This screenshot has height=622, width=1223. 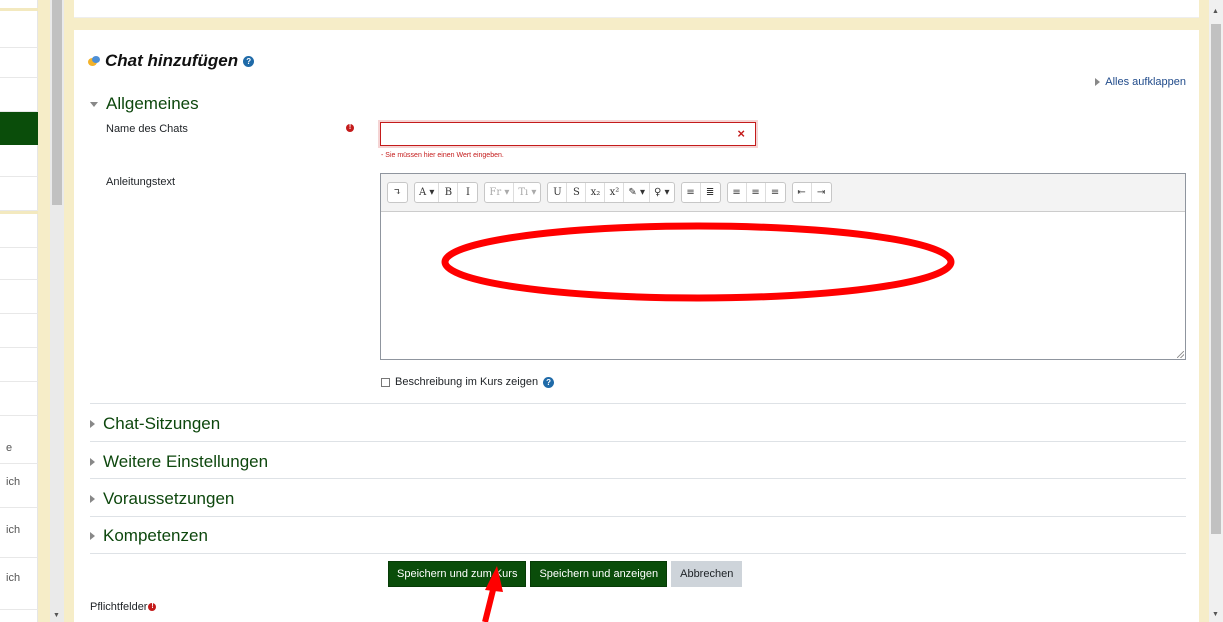 I want to click on scroll-up-icon: ▲, so click(x=1215, y=11).